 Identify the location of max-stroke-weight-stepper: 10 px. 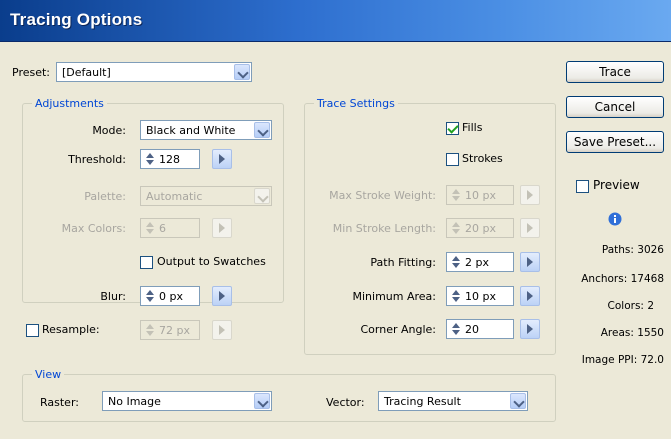
(480, 195).